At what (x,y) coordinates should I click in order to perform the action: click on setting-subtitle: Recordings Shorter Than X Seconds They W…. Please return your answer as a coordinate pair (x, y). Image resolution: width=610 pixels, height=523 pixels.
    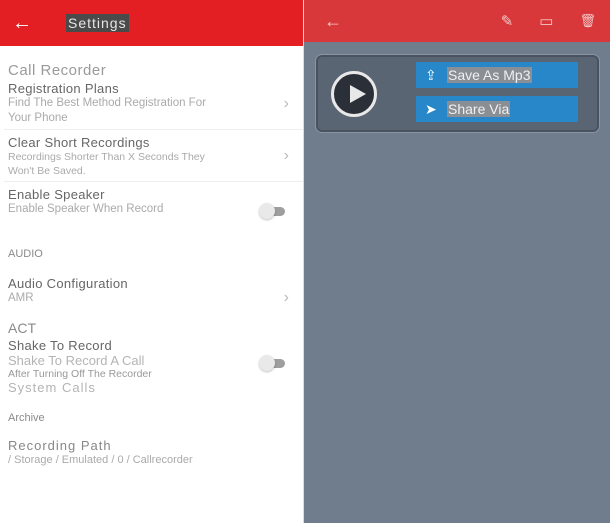
    Looking at the image, I should click on (106, 164).